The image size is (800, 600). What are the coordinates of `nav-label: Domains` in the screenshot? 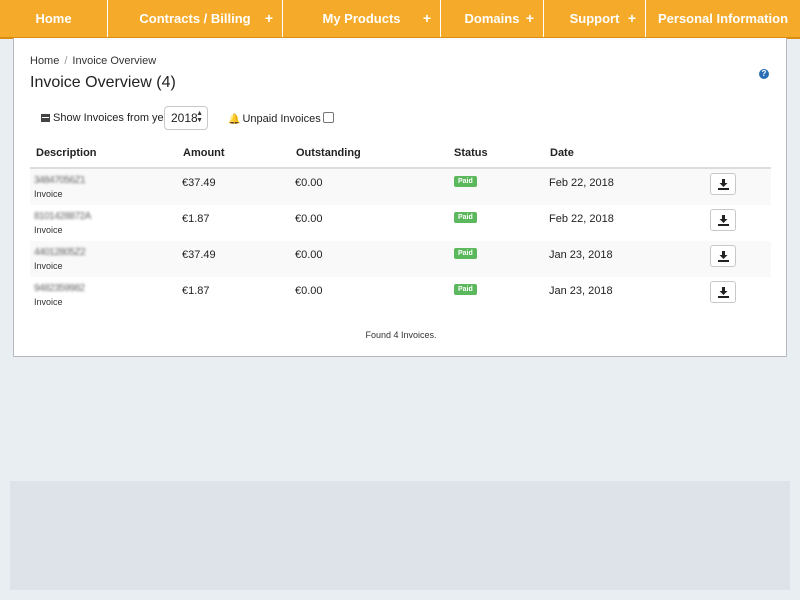 It's located at (492, 18).